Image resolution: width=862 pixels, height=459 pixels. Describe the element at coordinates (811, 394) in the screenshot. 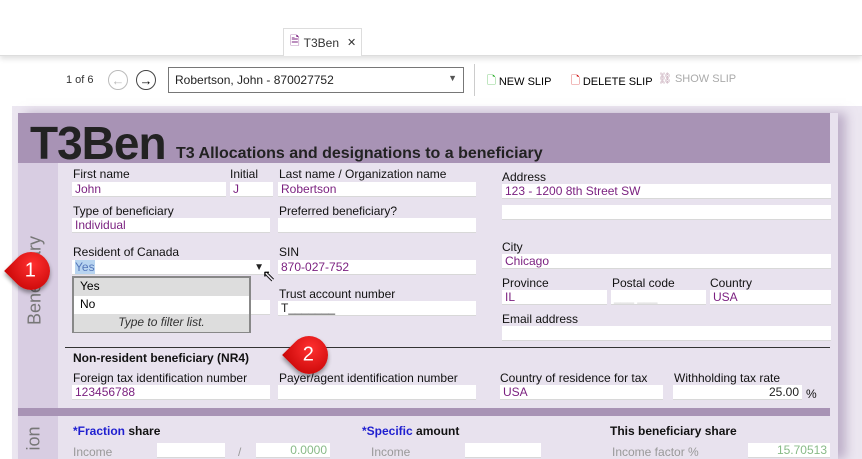

I see `percent-unit: %` at that location.